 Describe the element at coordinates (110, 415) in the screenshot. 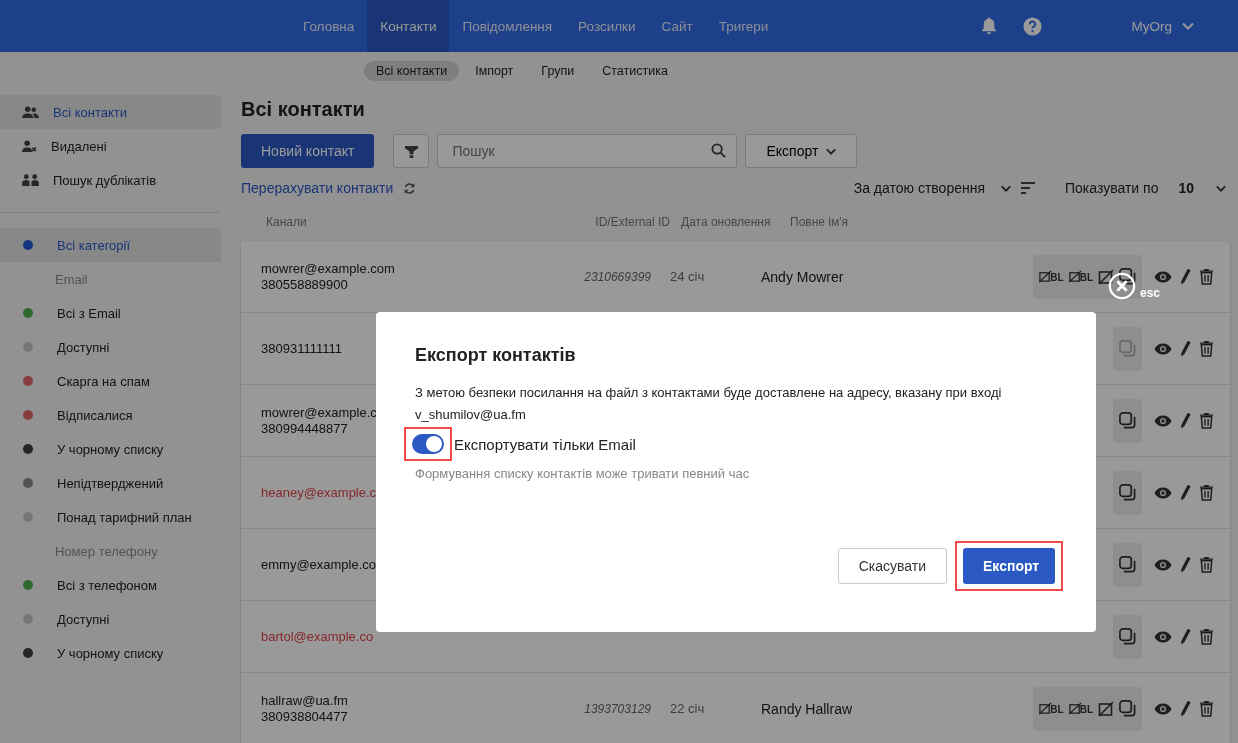

I see `category-item: Відписалися` at that location.